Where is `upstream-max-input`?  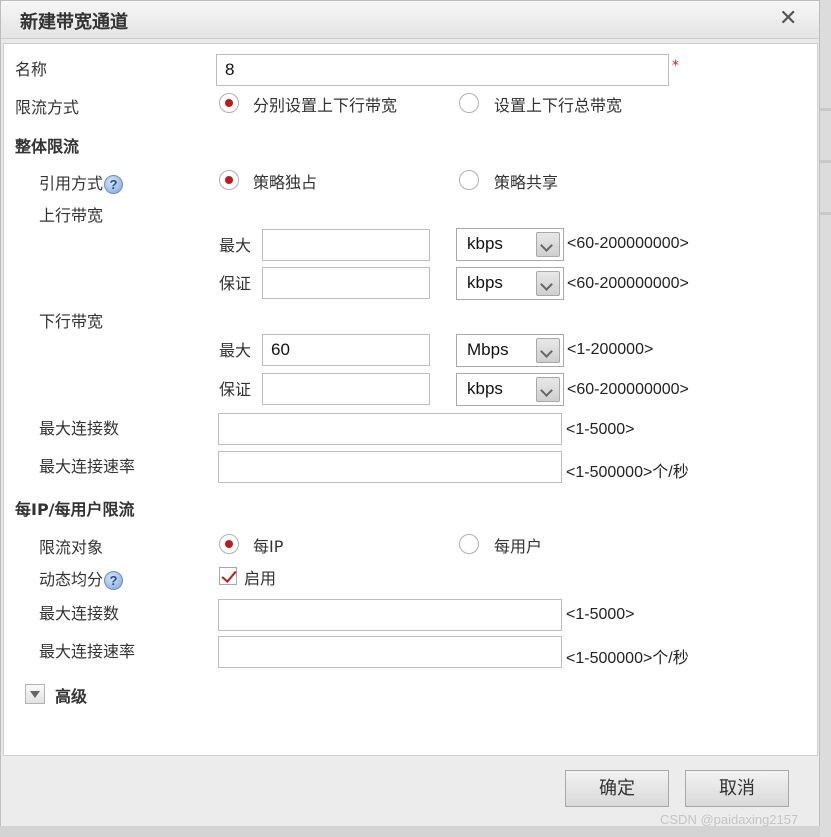
upstream-max-input is located at coordinates (346, 245).